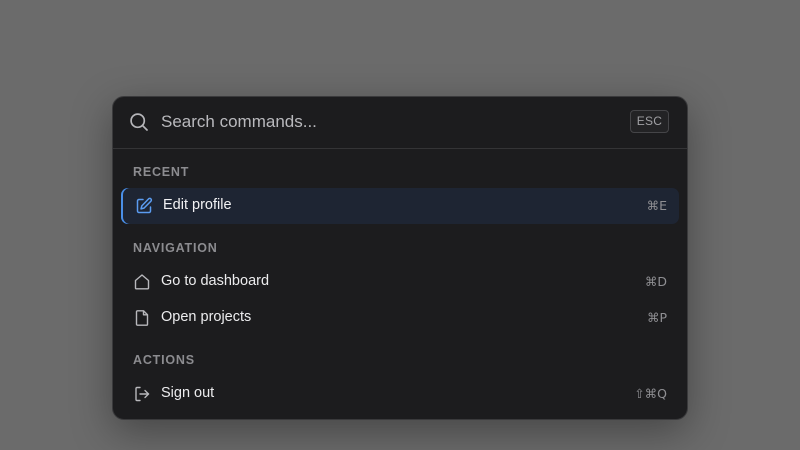 The width and height of the screenshot is (800, 450). What do you see at coordinates (215, 281) in the screenshot?
I see `command-label: Go to dashboard` at bounding box center [215, 281].